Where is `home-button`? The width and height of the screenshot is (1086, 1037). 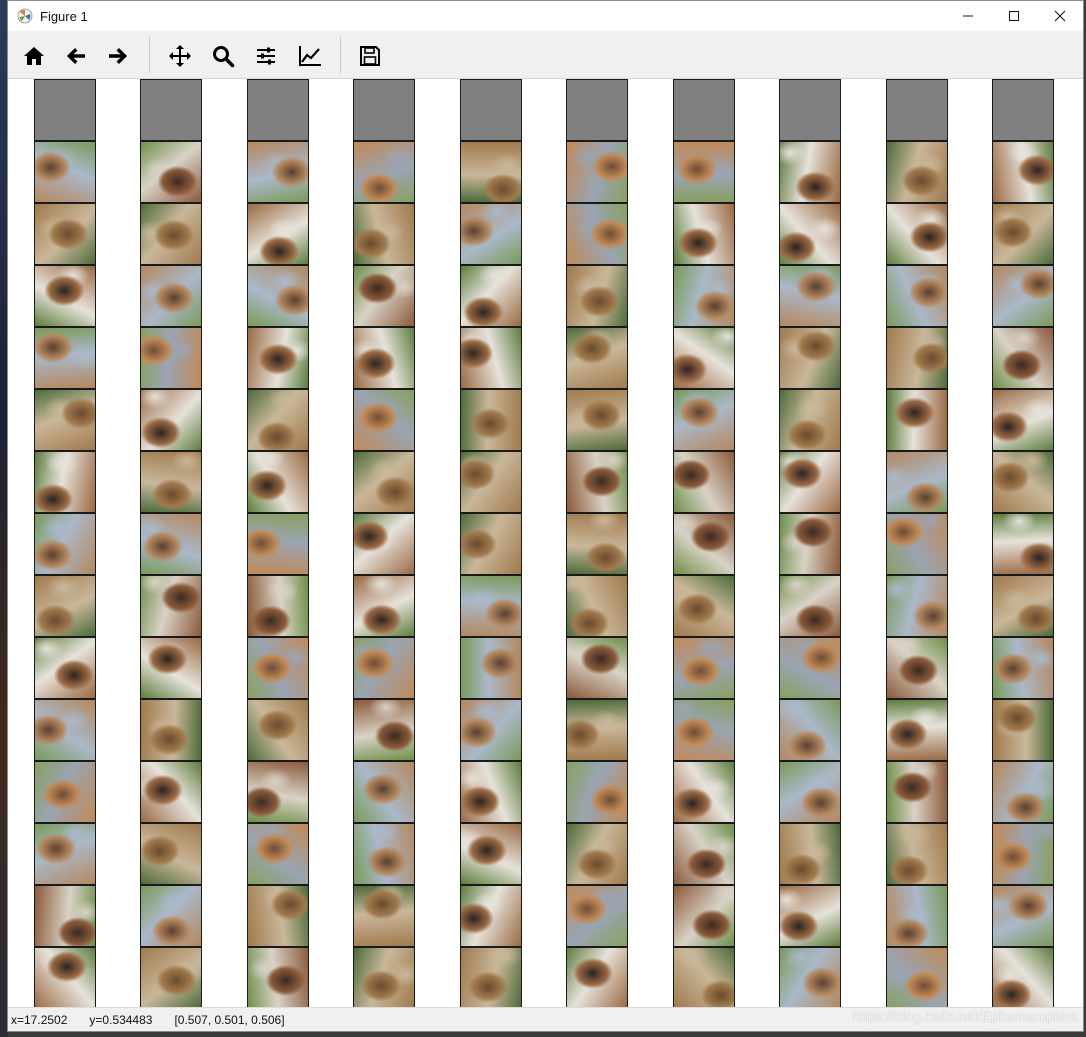 home-button is located at coordinates (34, 56).